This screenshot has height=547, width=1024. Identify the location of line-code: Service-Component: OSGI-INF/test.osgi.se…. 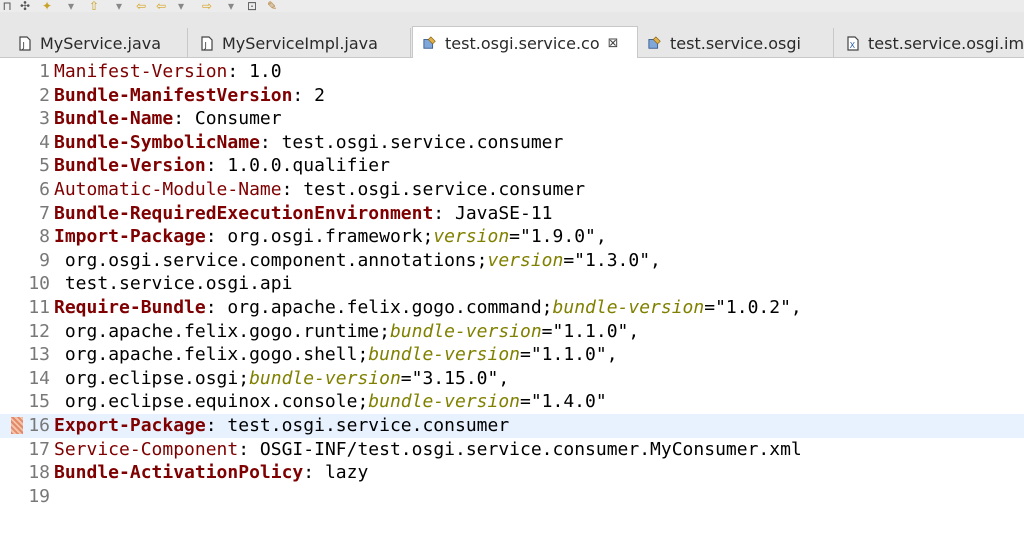
(428, 450).